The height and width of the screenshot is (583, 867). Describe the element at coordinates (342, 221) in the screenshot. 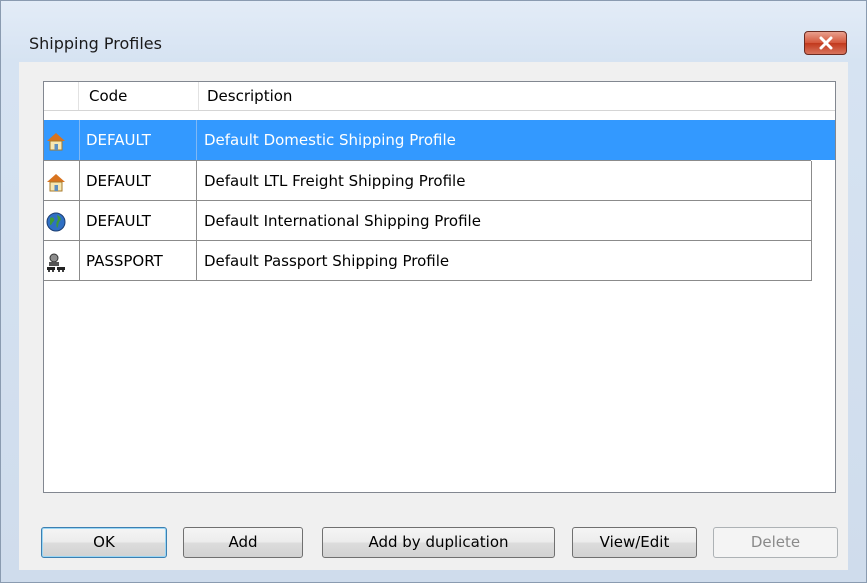

I see `description-cell: Default International Shipping Profile` at that location.